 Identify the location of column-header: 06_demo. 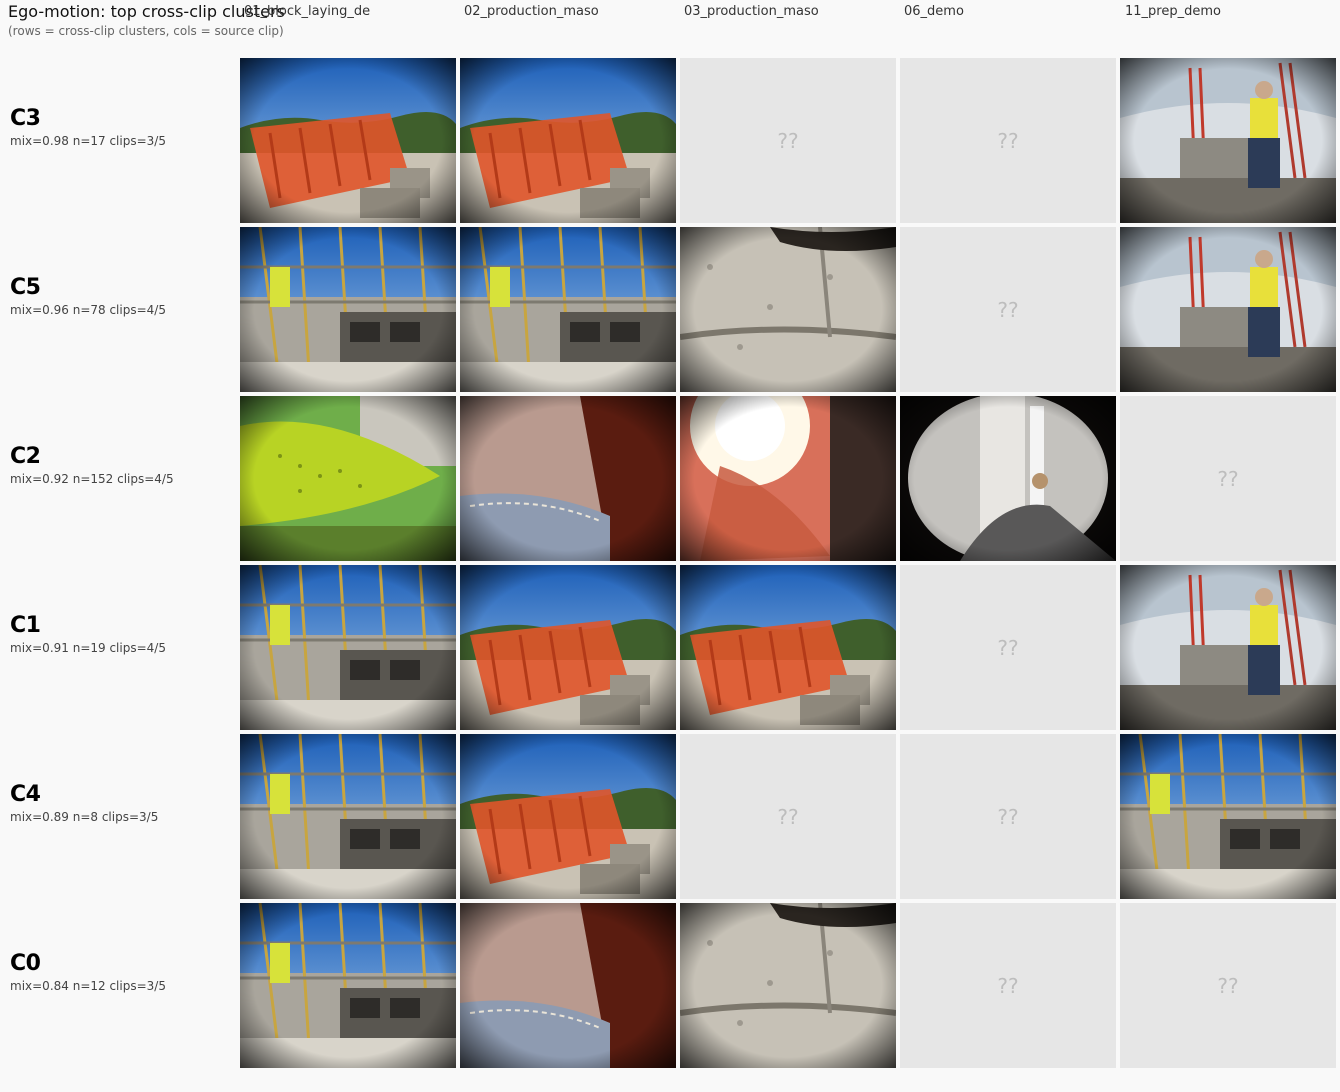
(934, 11).